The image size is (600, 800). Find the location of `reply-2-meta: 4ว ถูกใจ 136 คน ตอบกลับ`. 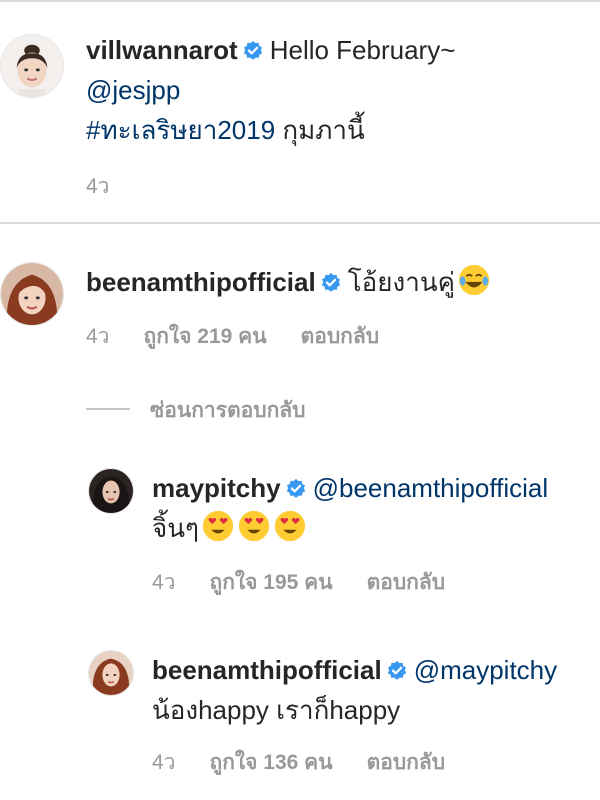

reply-2-meta: 4ว ถูกใจ 136 คน ตอบกลับ is located at coordinates (315, 762).